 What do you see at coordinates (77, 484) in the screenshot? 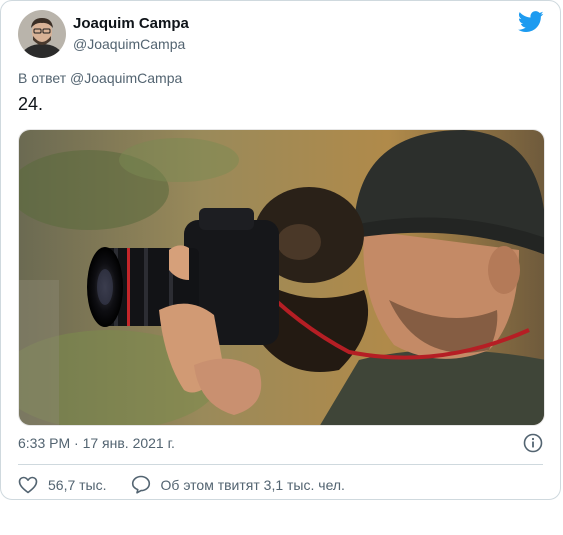
I see `like-count: 56,7 тыс.` at bounding box center [77, 484].